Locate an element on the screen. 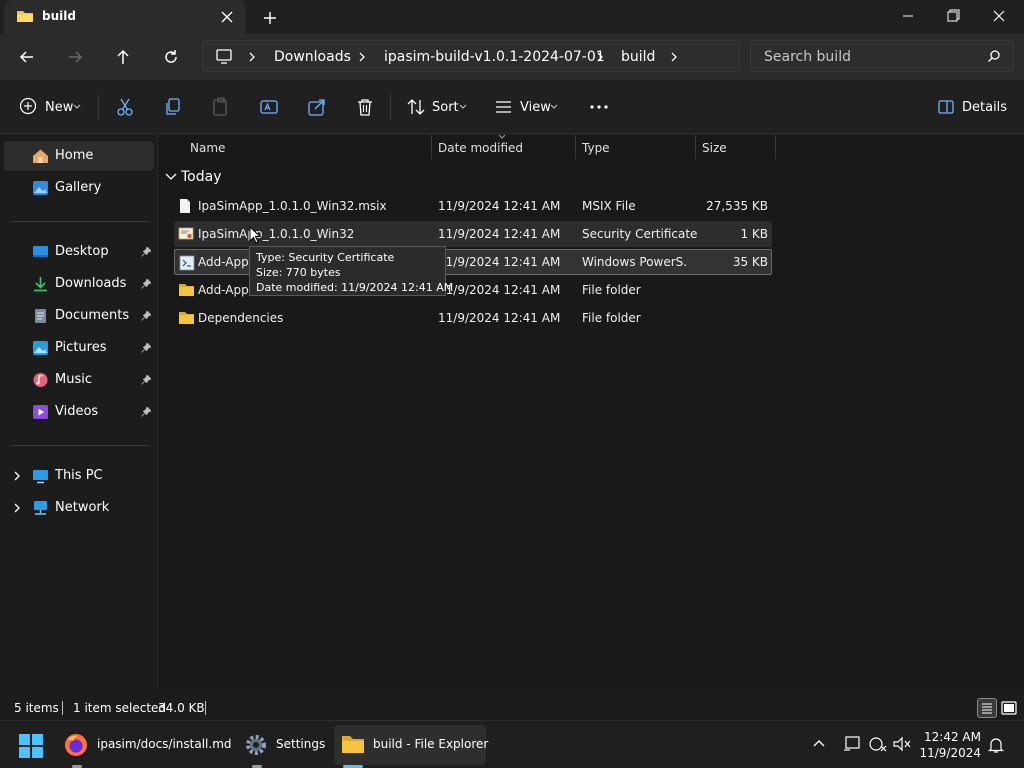  sidebar-item-music: Music is located at coordinates (79, 380).